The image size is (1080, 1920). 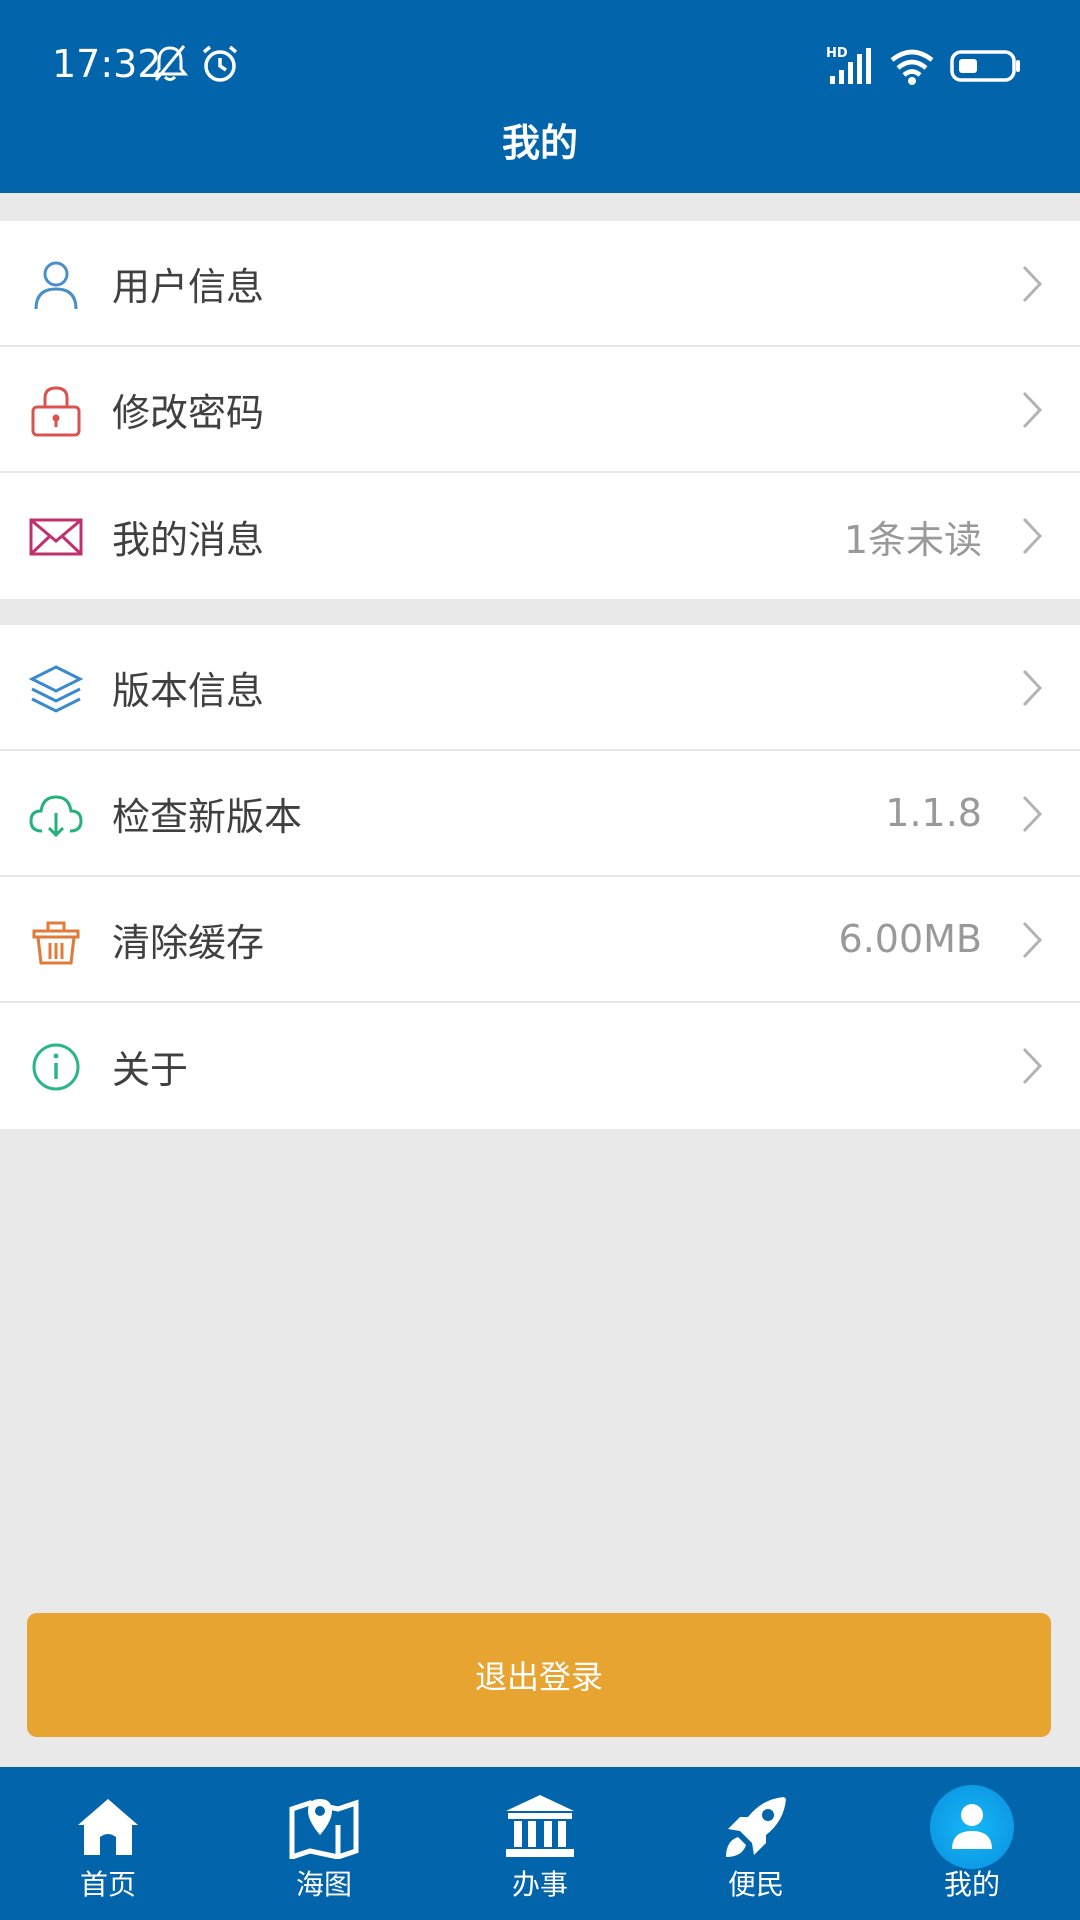 What do you see at coordinates (985, 66) in the screenshot?
I see `battery-icon` at bounding box center [985, 66].